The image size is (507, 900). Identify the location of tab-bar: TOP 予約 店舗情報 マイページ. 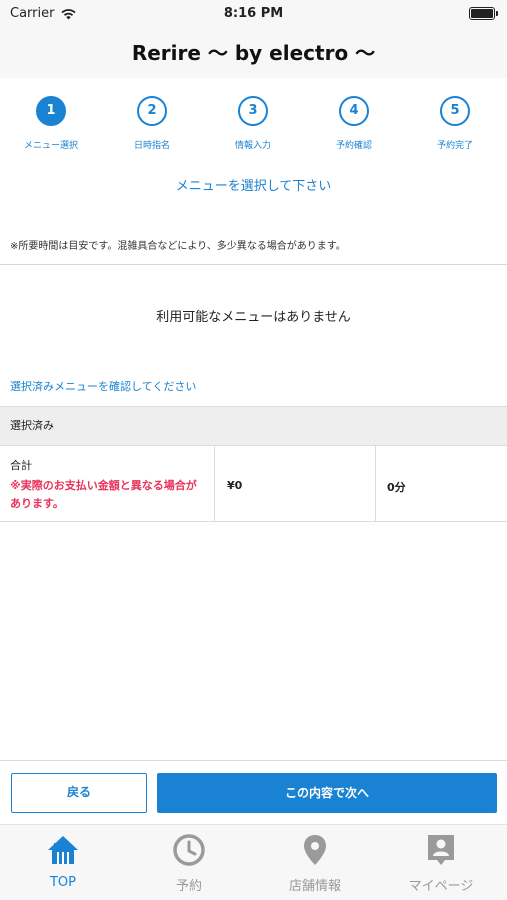
(253, 862).